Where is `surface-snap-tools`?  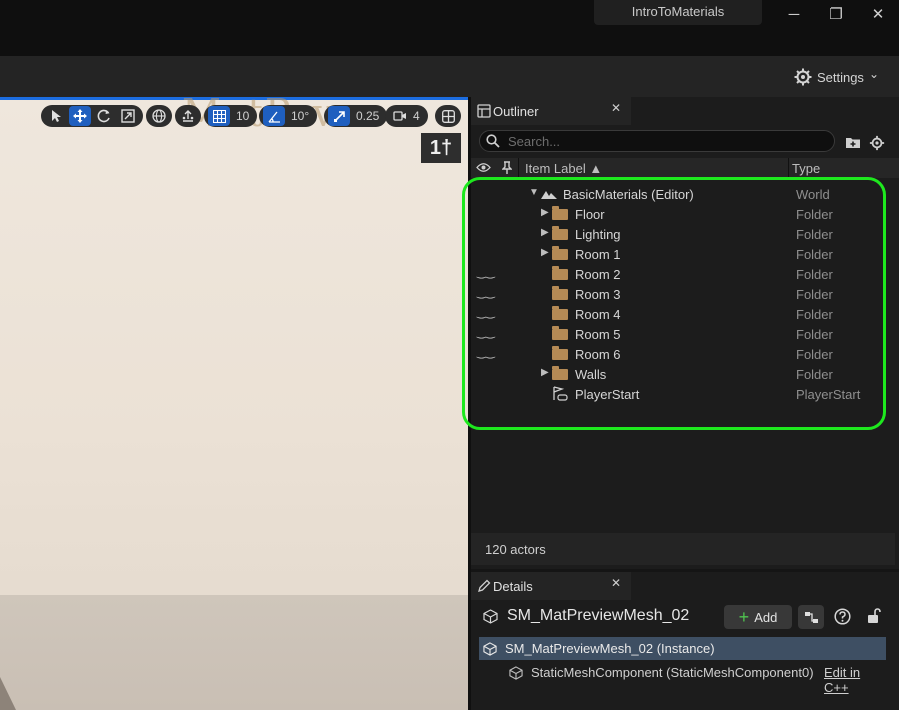
surface-snap-tools is located at coordinates (188, 116).